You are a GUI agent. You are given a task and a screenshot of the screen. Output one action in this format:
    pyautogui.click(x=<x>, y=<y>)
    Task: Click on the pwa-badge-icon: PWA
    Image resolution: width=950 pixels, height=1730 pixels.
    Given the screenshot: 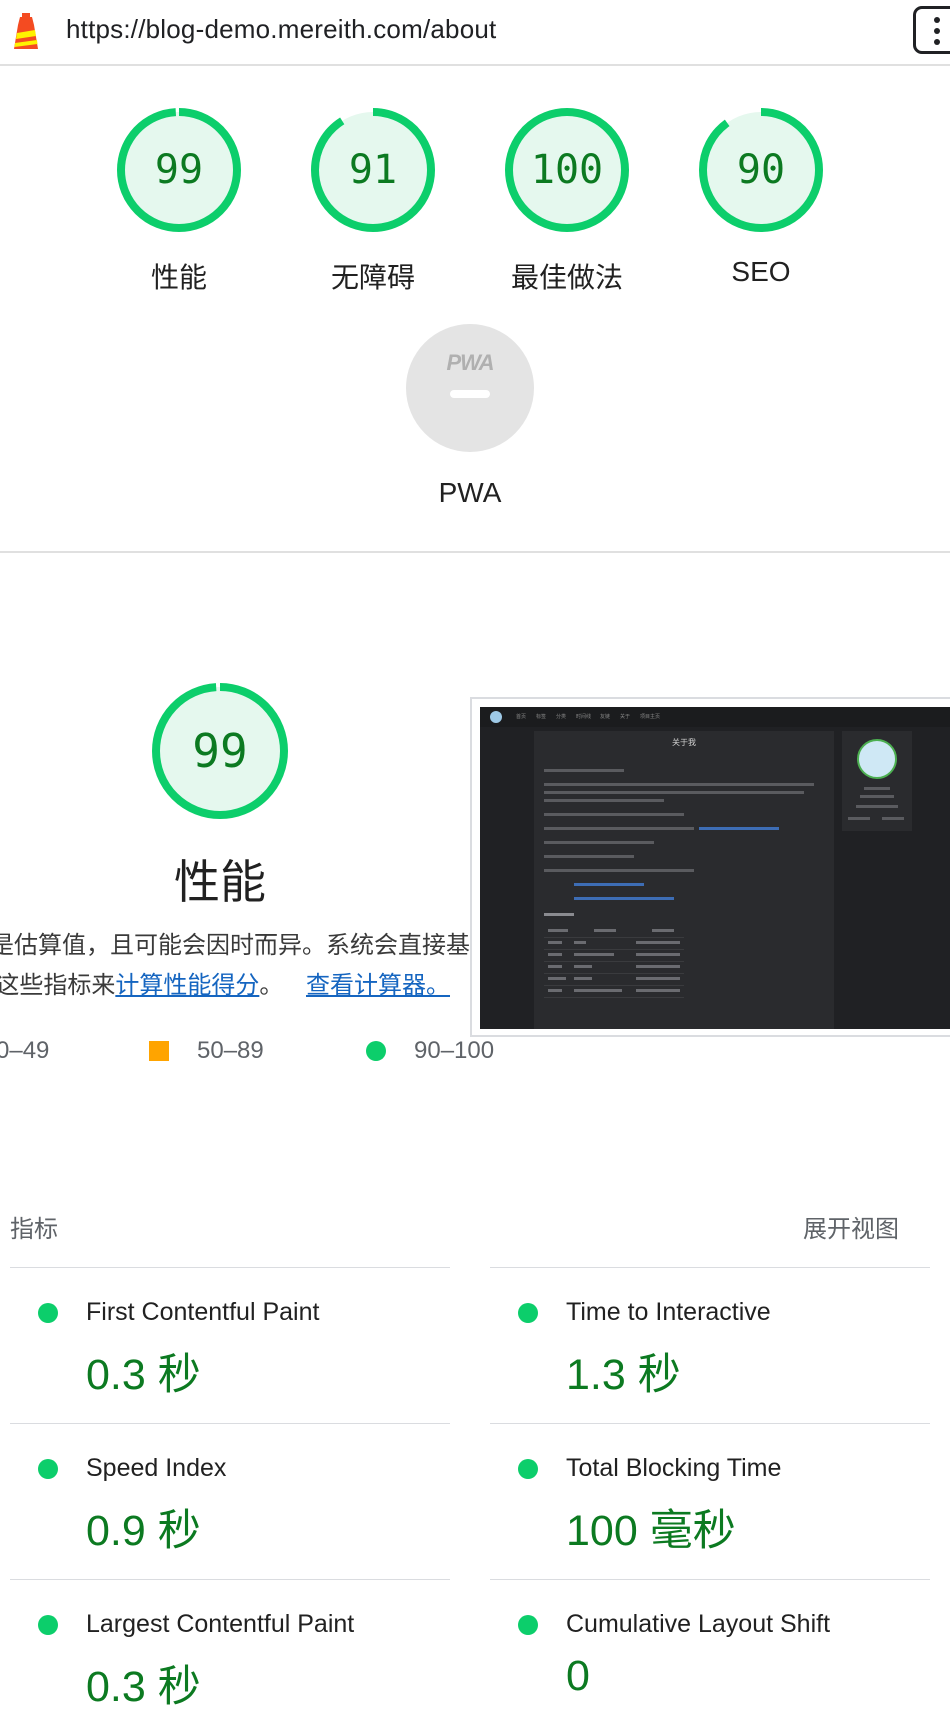 What is the action you would take?
    pyautogui.click(x=470, y=362)
    